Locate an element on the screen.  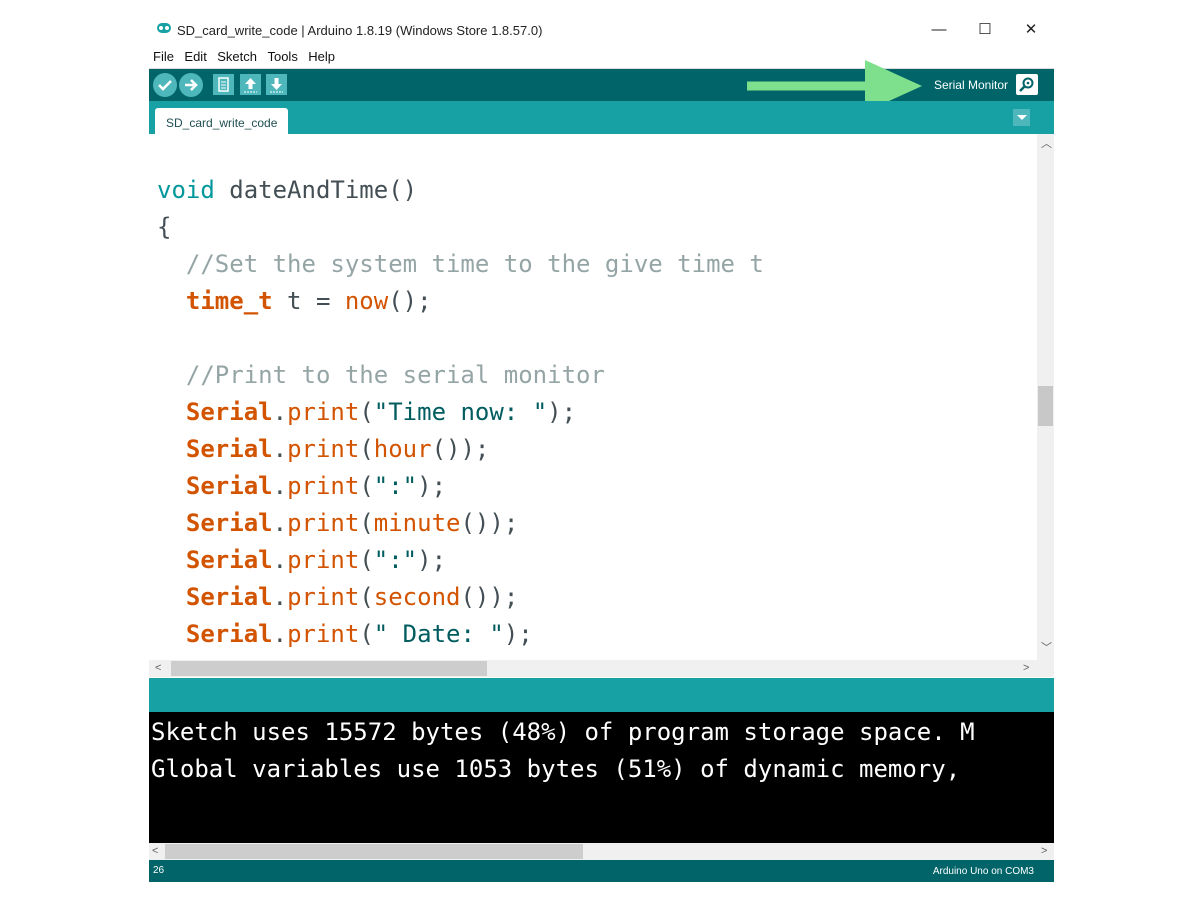
keyword: void is located at coordinates (186, 190).